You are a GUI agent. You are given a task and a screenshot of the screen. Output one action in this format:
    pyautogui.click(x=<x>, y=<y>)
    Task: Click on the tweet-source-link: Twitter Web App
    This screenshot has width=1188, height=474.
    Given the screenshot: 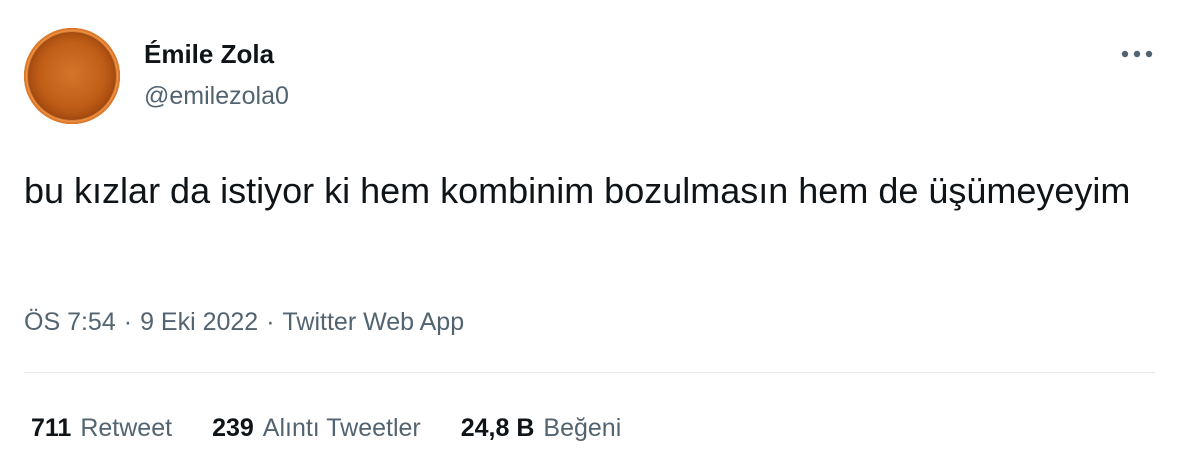 What is the action you would take?
    pyautogui.click(x=374, y=322)
    